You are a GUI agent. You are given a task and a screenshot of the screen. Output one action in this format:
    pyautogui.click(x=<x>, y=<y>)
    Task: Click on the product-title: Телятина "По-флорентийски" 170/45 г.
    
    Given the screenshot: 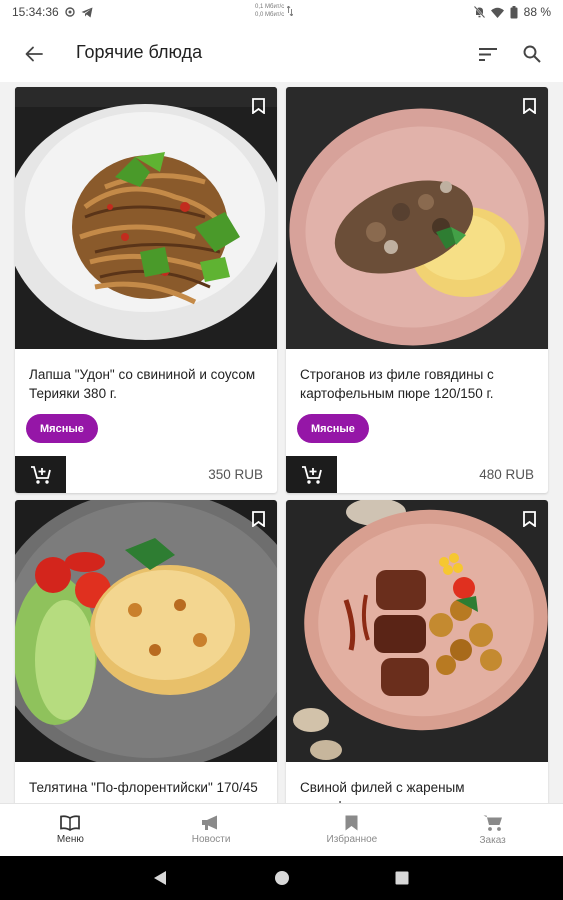 What is the action you would take?
    pyautogui.click(x=143, y=791)
    